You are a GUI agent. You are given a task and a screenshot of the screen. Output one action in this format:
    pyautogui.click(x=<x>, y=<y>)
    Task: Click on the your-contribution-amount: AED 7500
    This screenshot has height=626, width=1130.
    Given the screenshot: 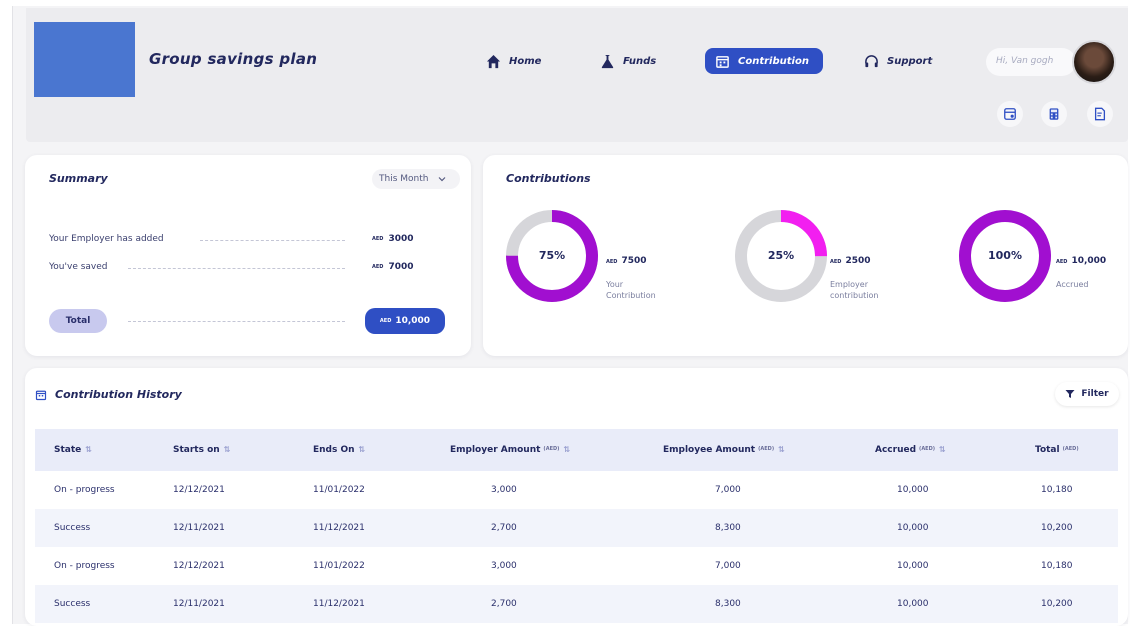 What is the action you would take?
    pyautogui.click(x=626, y=261)
    